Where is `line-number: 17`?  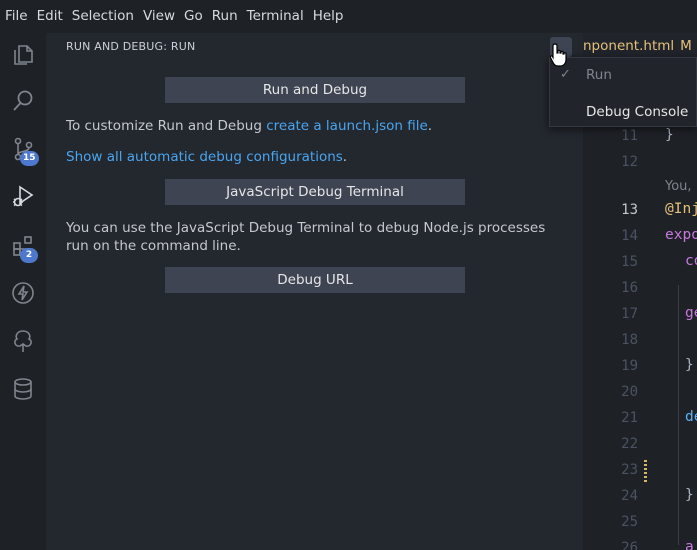 line-number: 17 is located at coordinates (629, 314).